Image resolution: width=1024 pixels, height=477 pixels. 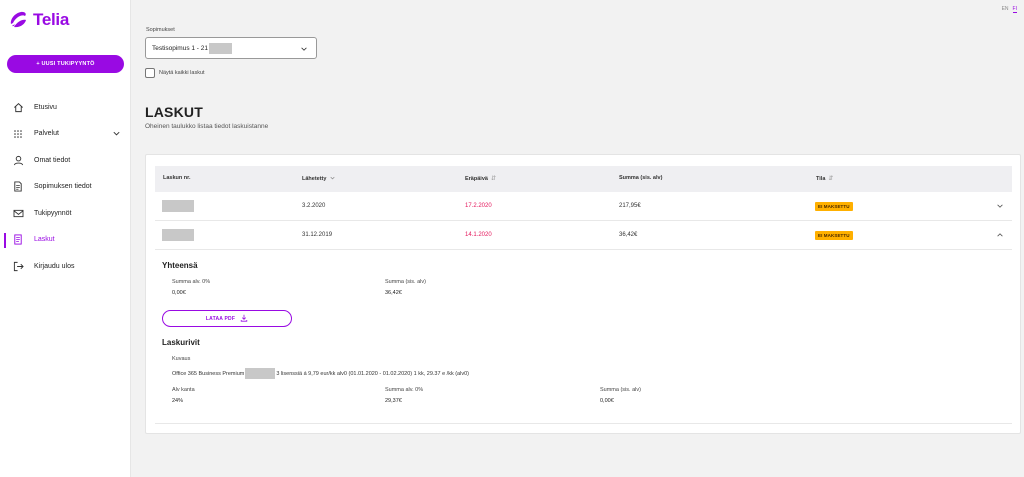 I want to click on cell-sent: 3.2.2020, so click(x=314, y=206).